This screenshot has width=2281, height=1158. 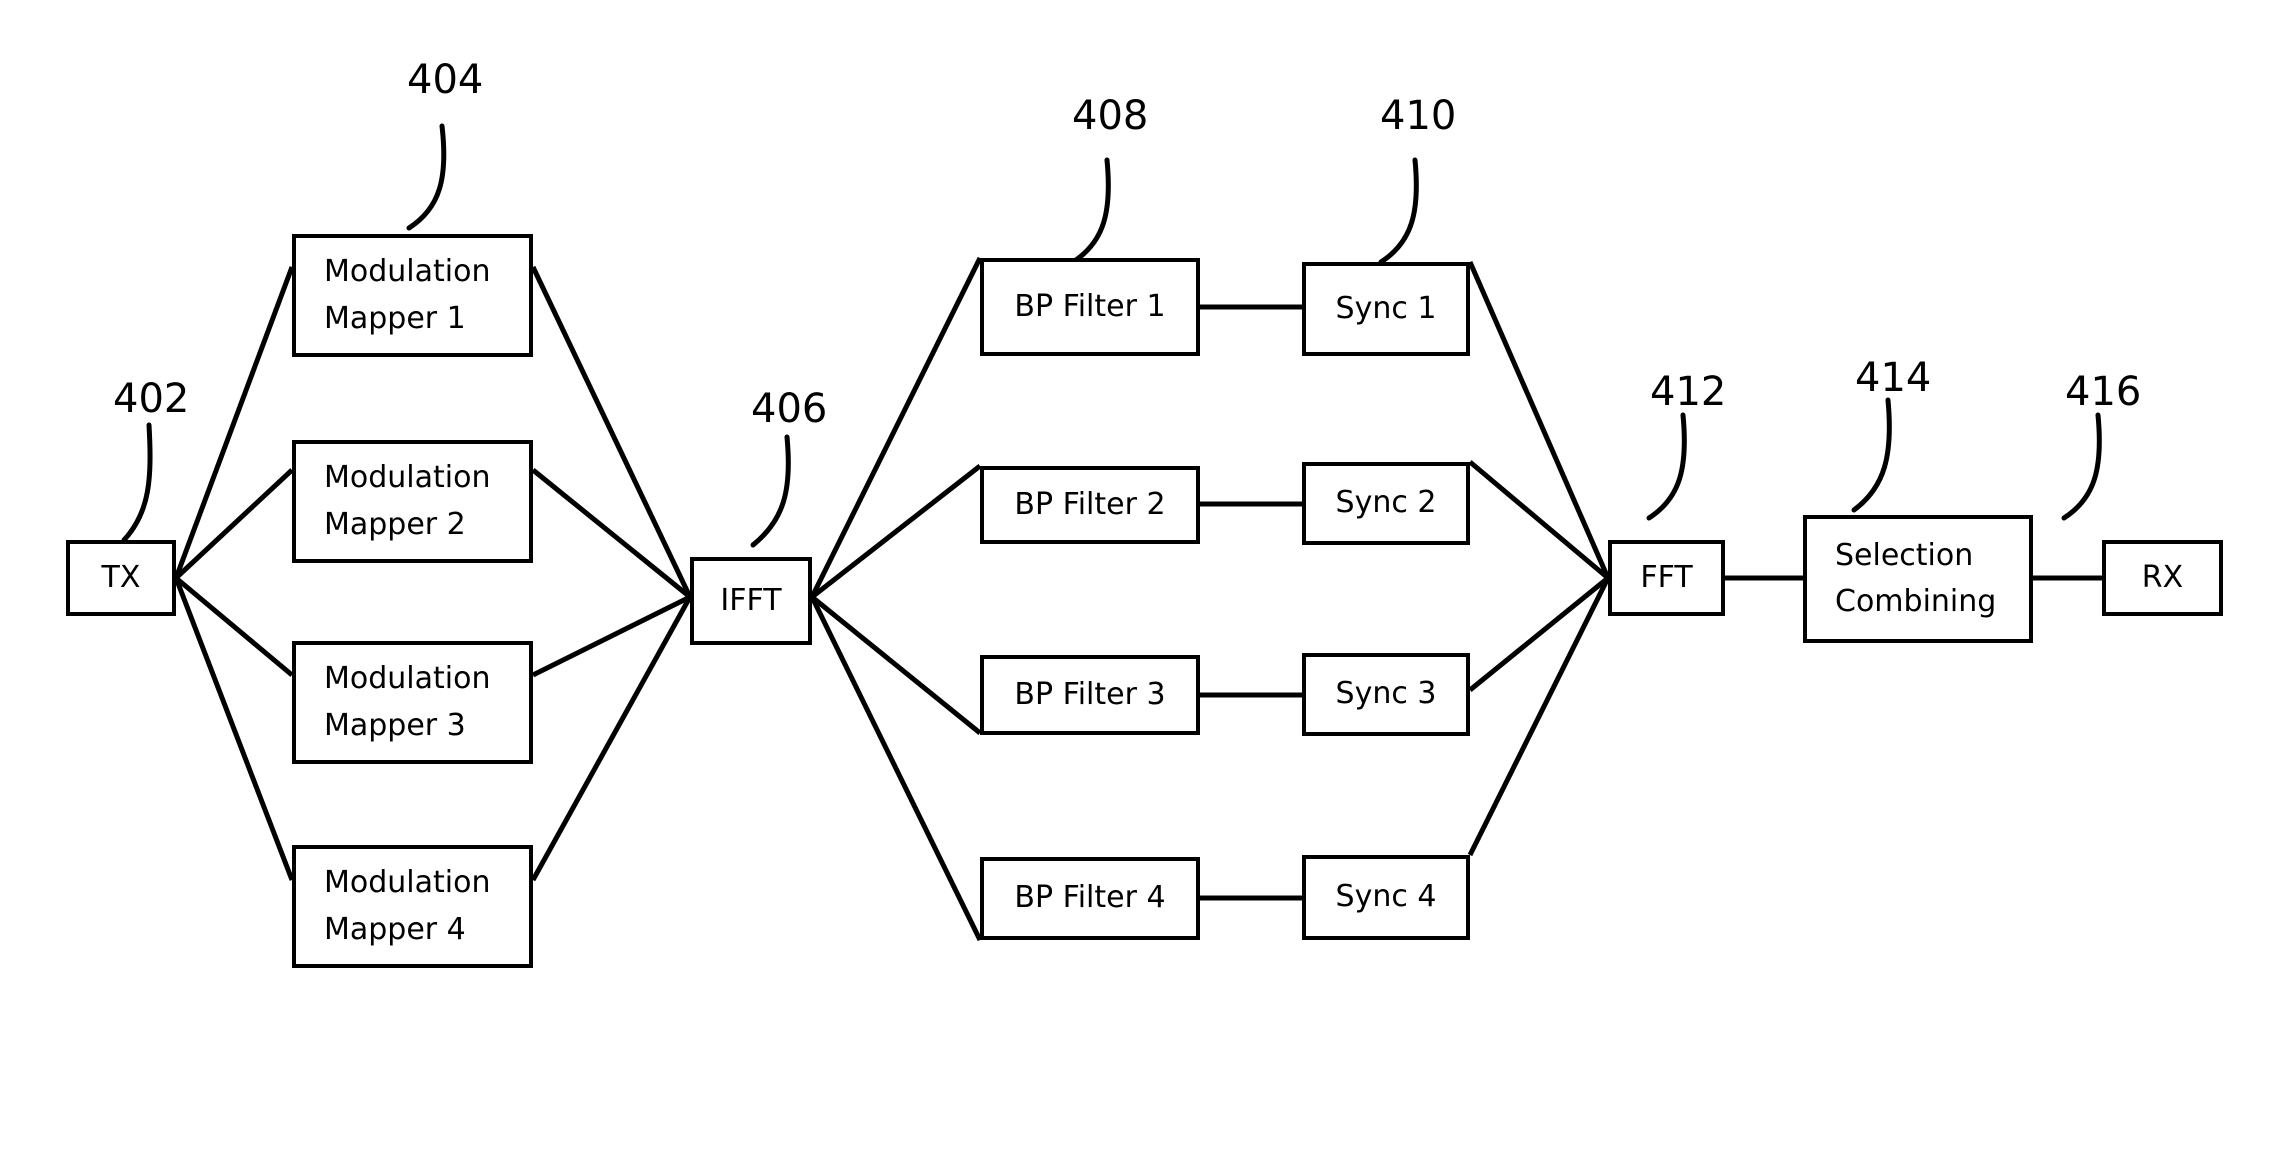 I want to click on block-rx-label: RX, so click(x=2162, y=577).